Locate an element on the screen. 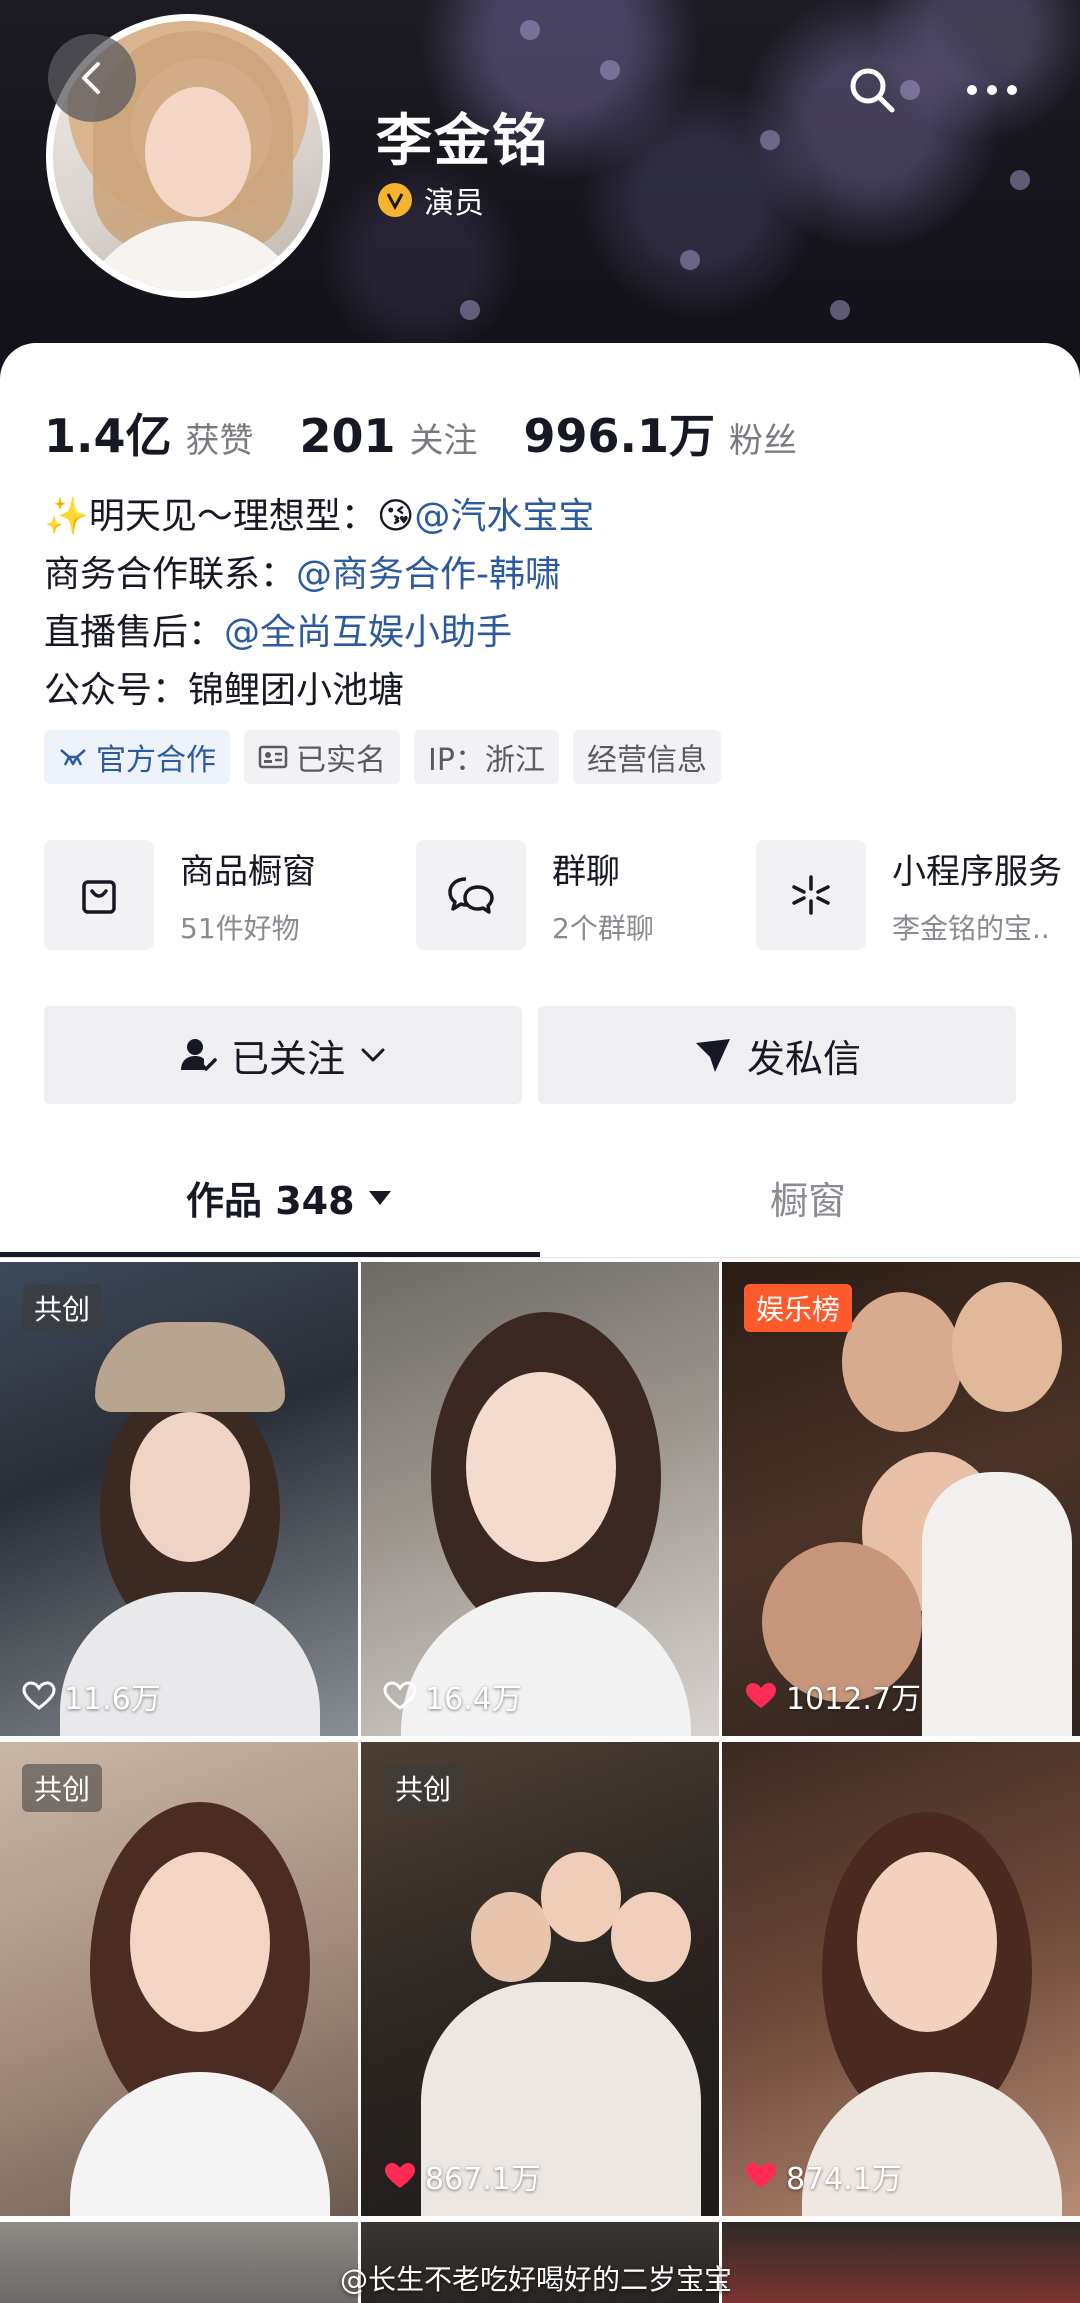 Image resolution: width=1080 pixels, height=2303 pixels. profile-name: 李金铭 is located at coordinates (463, 141).